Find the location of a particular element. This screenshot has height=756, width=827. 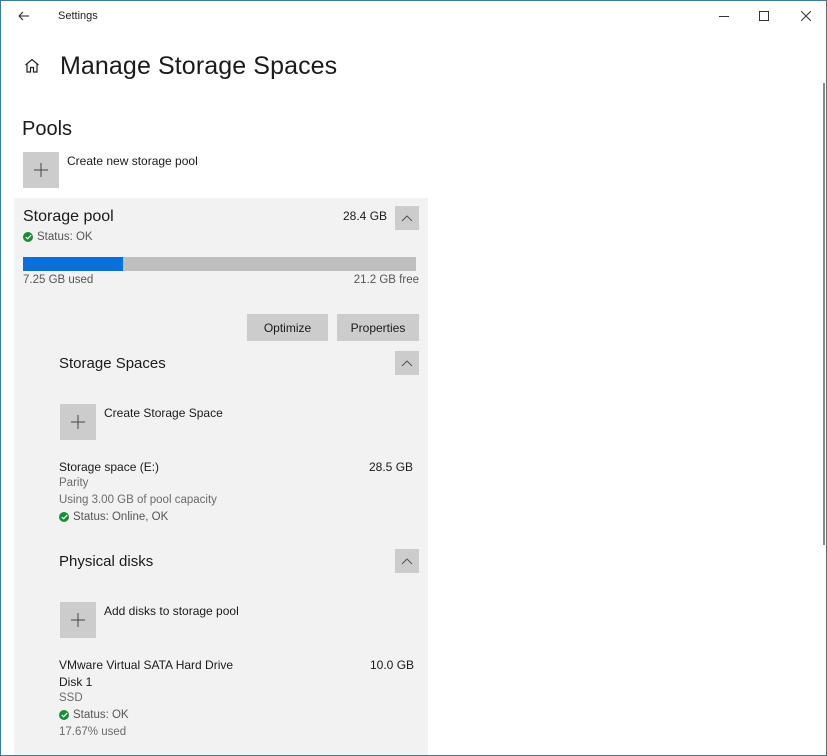

disk-used-percent: 17.67% used is located at coordinates (93, 732).